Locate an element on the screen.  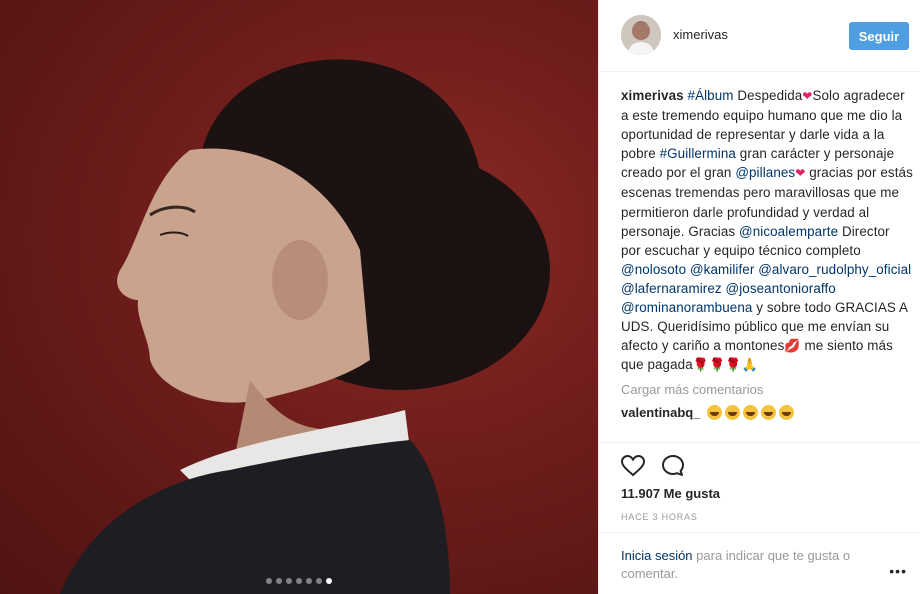
load-more-comments: Cargar más comentarios is located at coordinates (767, 389).